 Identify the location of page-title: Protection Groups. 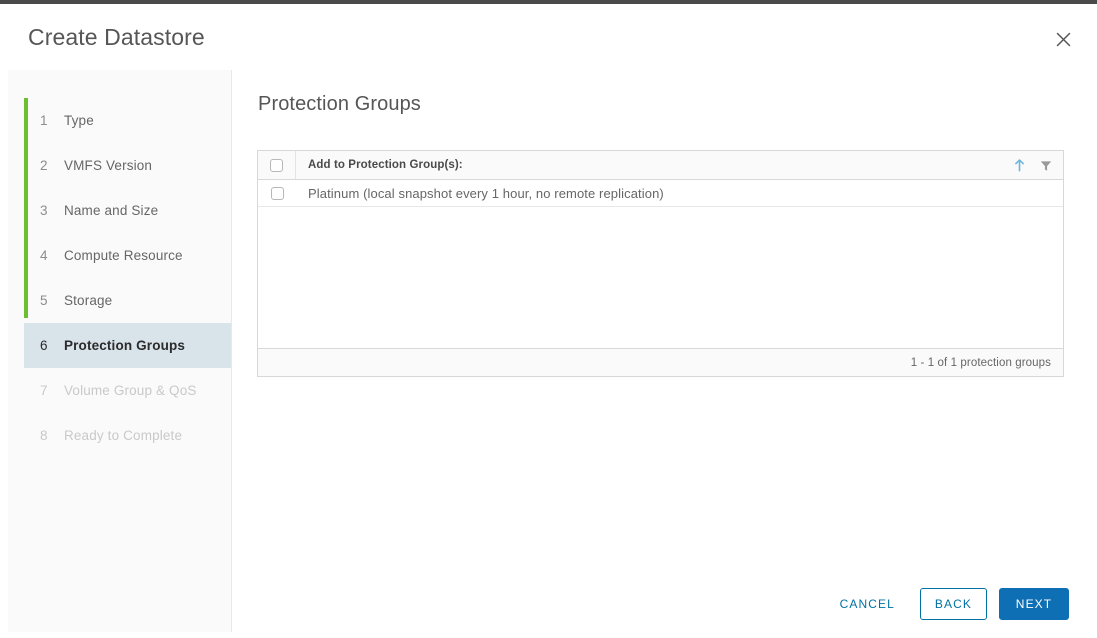
(339, 104).